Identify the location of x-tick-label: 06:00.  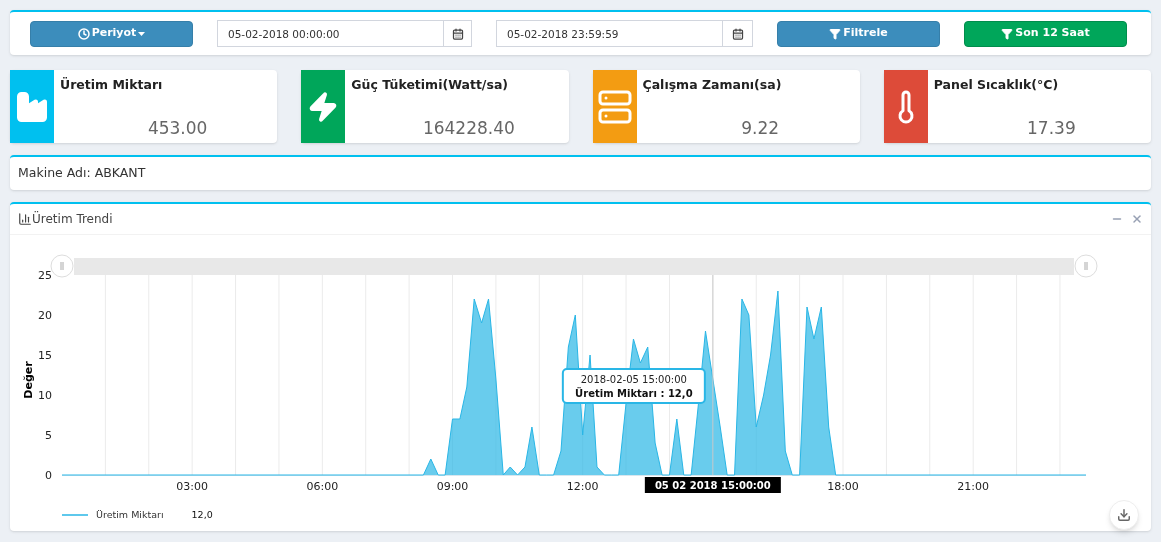
(322, 486).